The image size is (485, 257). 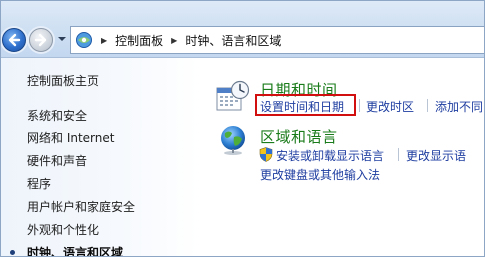 I want to click on recent-pages-dropdown-icon, so click(x=62, y=39).